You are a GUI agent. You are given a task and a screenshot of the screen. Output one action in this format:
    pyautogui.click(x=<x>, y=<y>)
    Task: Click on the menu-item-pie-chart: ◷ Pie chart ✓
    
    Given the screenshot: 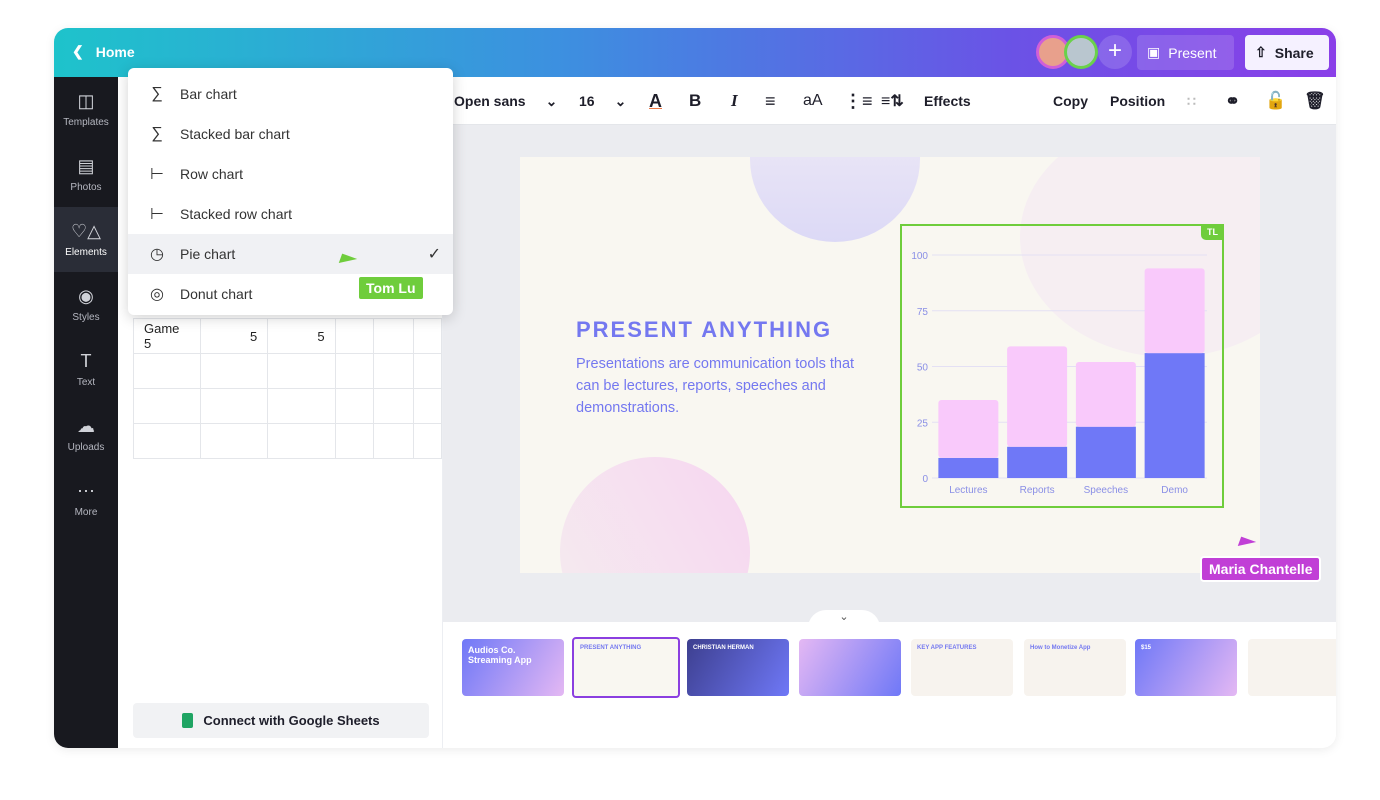 What is the action you would take?
    pyautogui.click(x=290, y=254)
    